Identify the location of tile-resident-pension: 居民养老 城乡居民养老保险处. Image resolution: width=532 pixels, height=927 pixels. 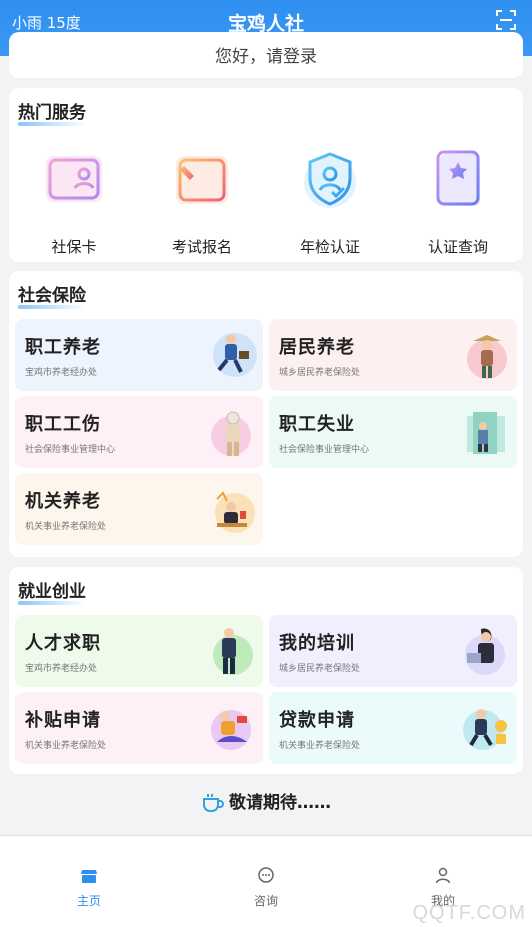
(393, 355).